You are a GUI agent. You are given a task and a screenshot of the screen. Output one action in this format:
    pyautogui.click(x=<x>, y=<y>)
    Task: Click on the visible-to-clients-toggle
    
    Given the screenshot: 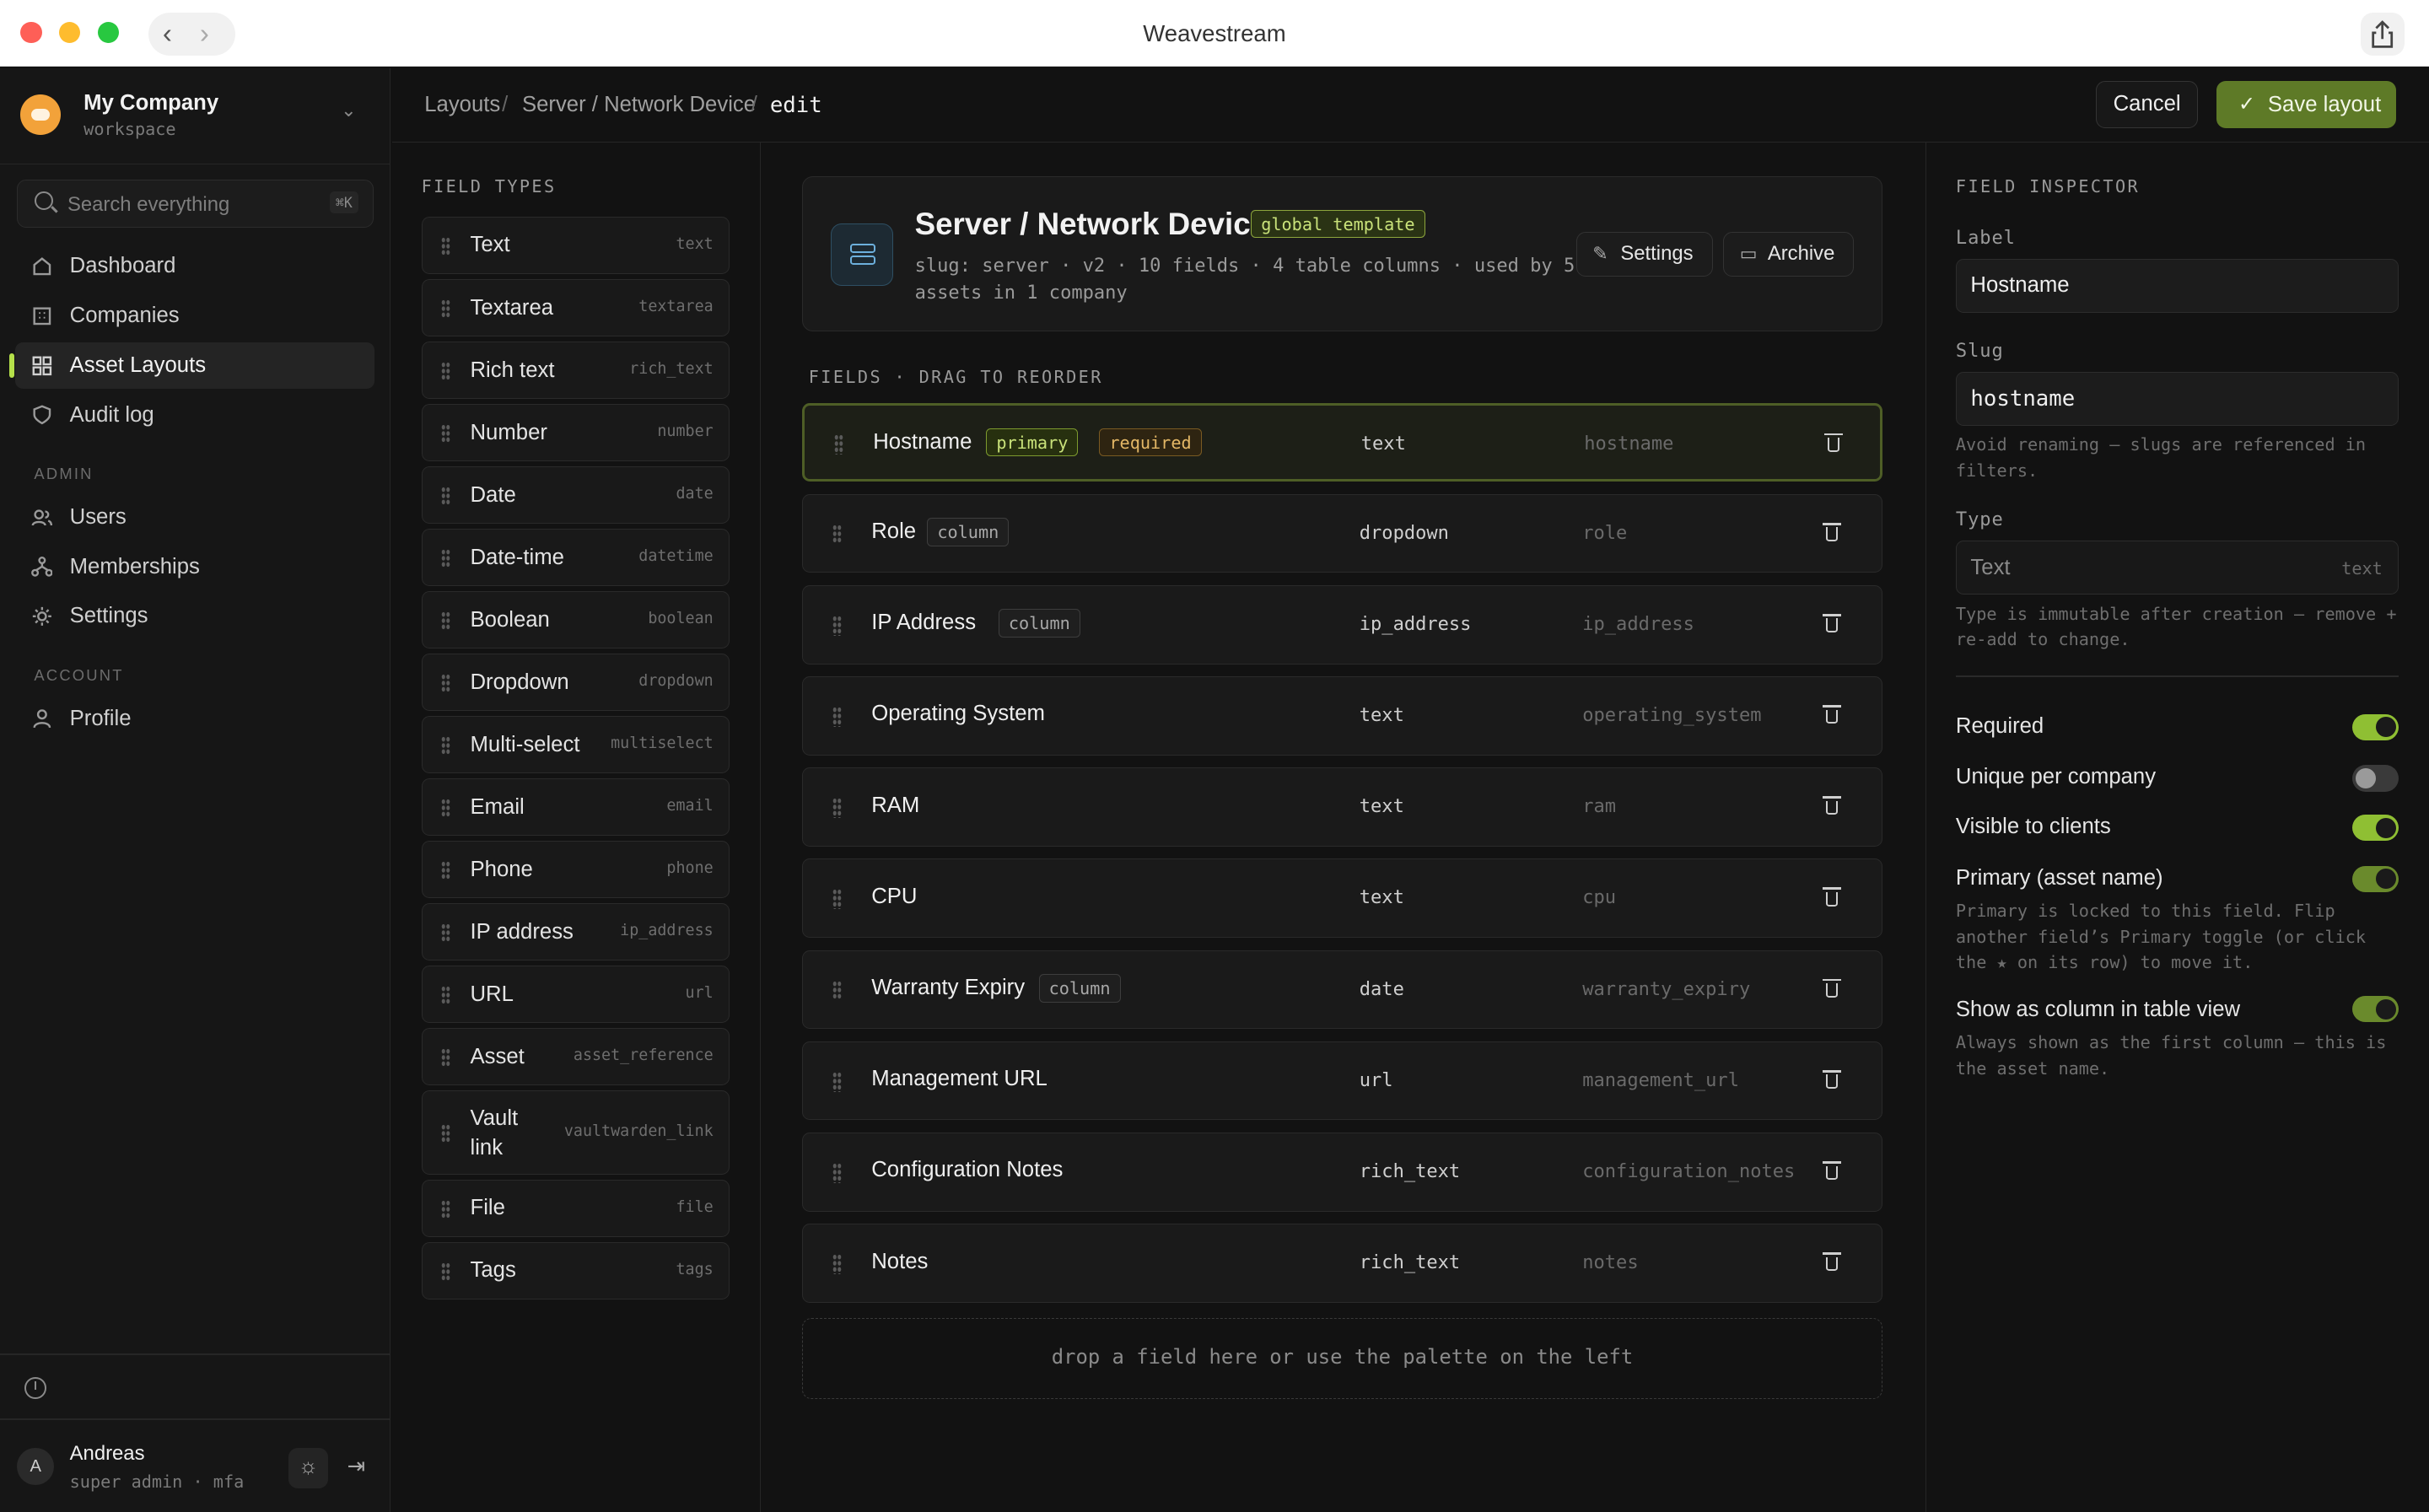 What is the action you would take?
    pyautogui.click(x=2375, y=828)
    